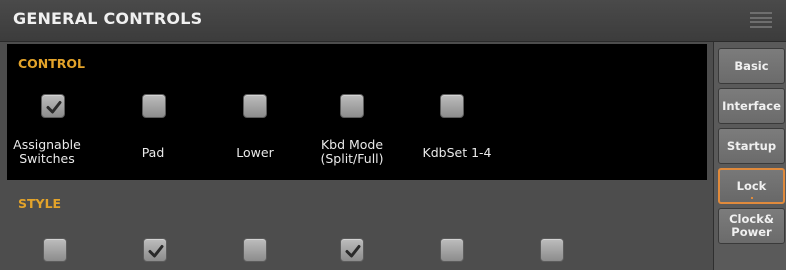 This screenshot has height=270, width=786. Describe the element at coordinates (154, 106) in the screenshot. I see `pad-checkbox` at that location.